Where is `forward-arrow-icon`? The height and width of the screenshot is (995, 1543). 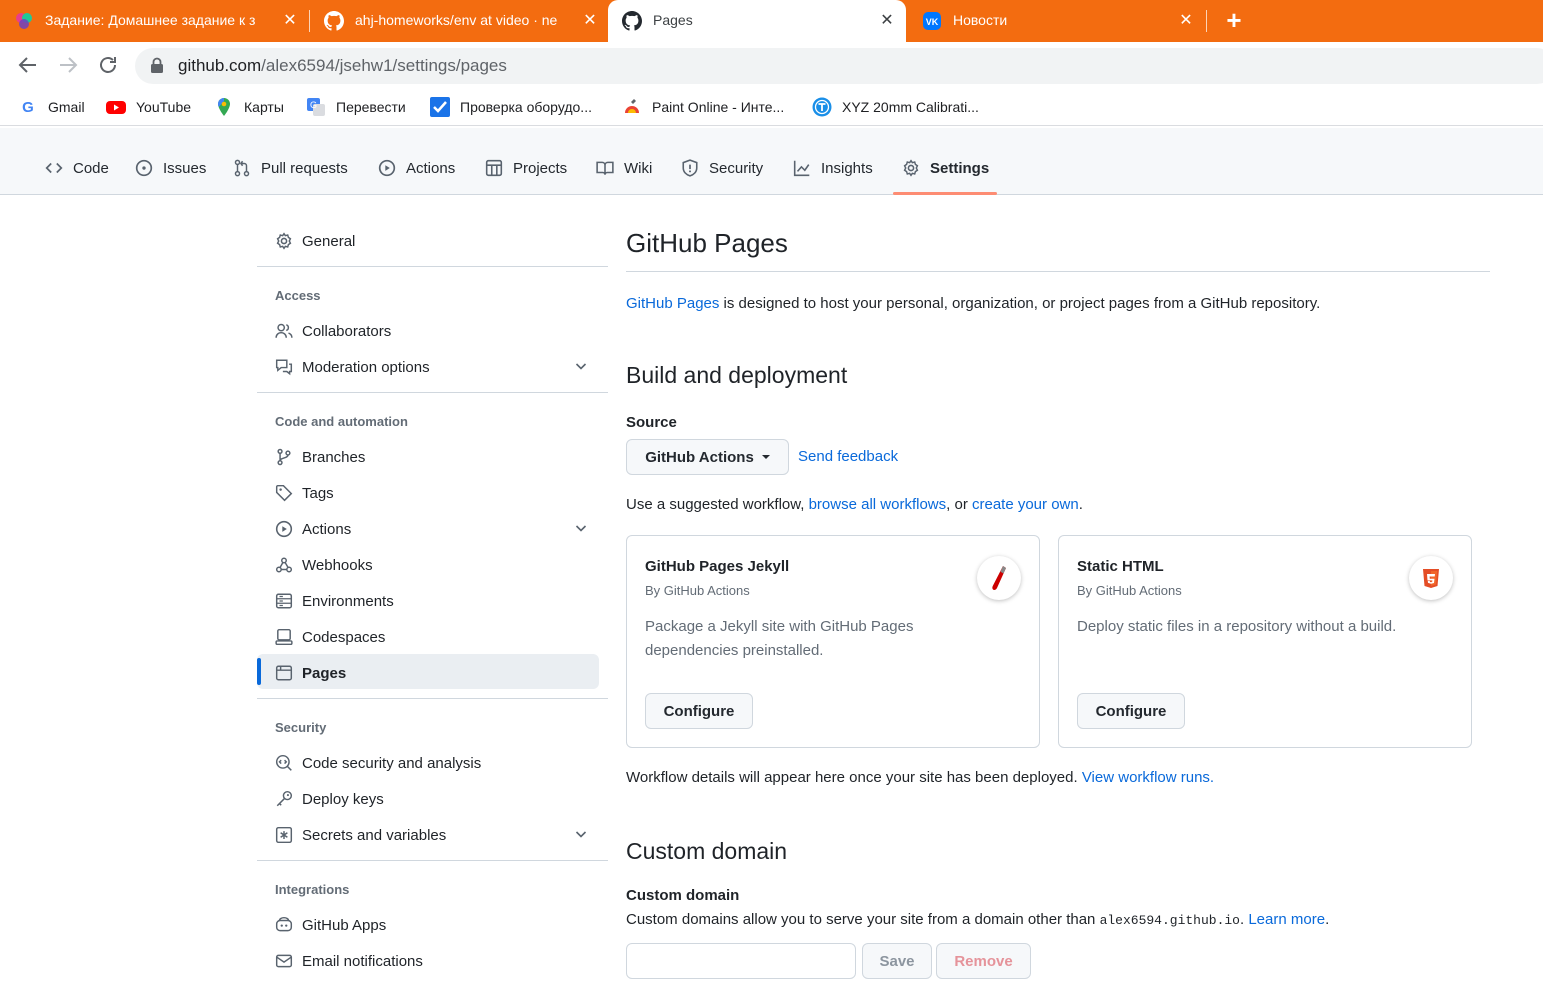
forward-arrow-icon is located at coordinates (68, 65).